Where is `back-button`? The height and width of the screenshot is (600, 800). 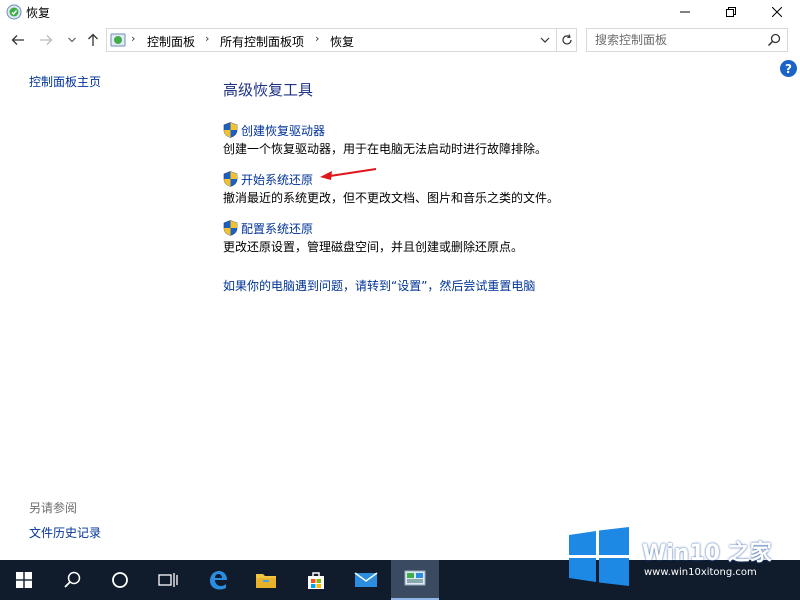 back-button is located at coordinates (18, 40).